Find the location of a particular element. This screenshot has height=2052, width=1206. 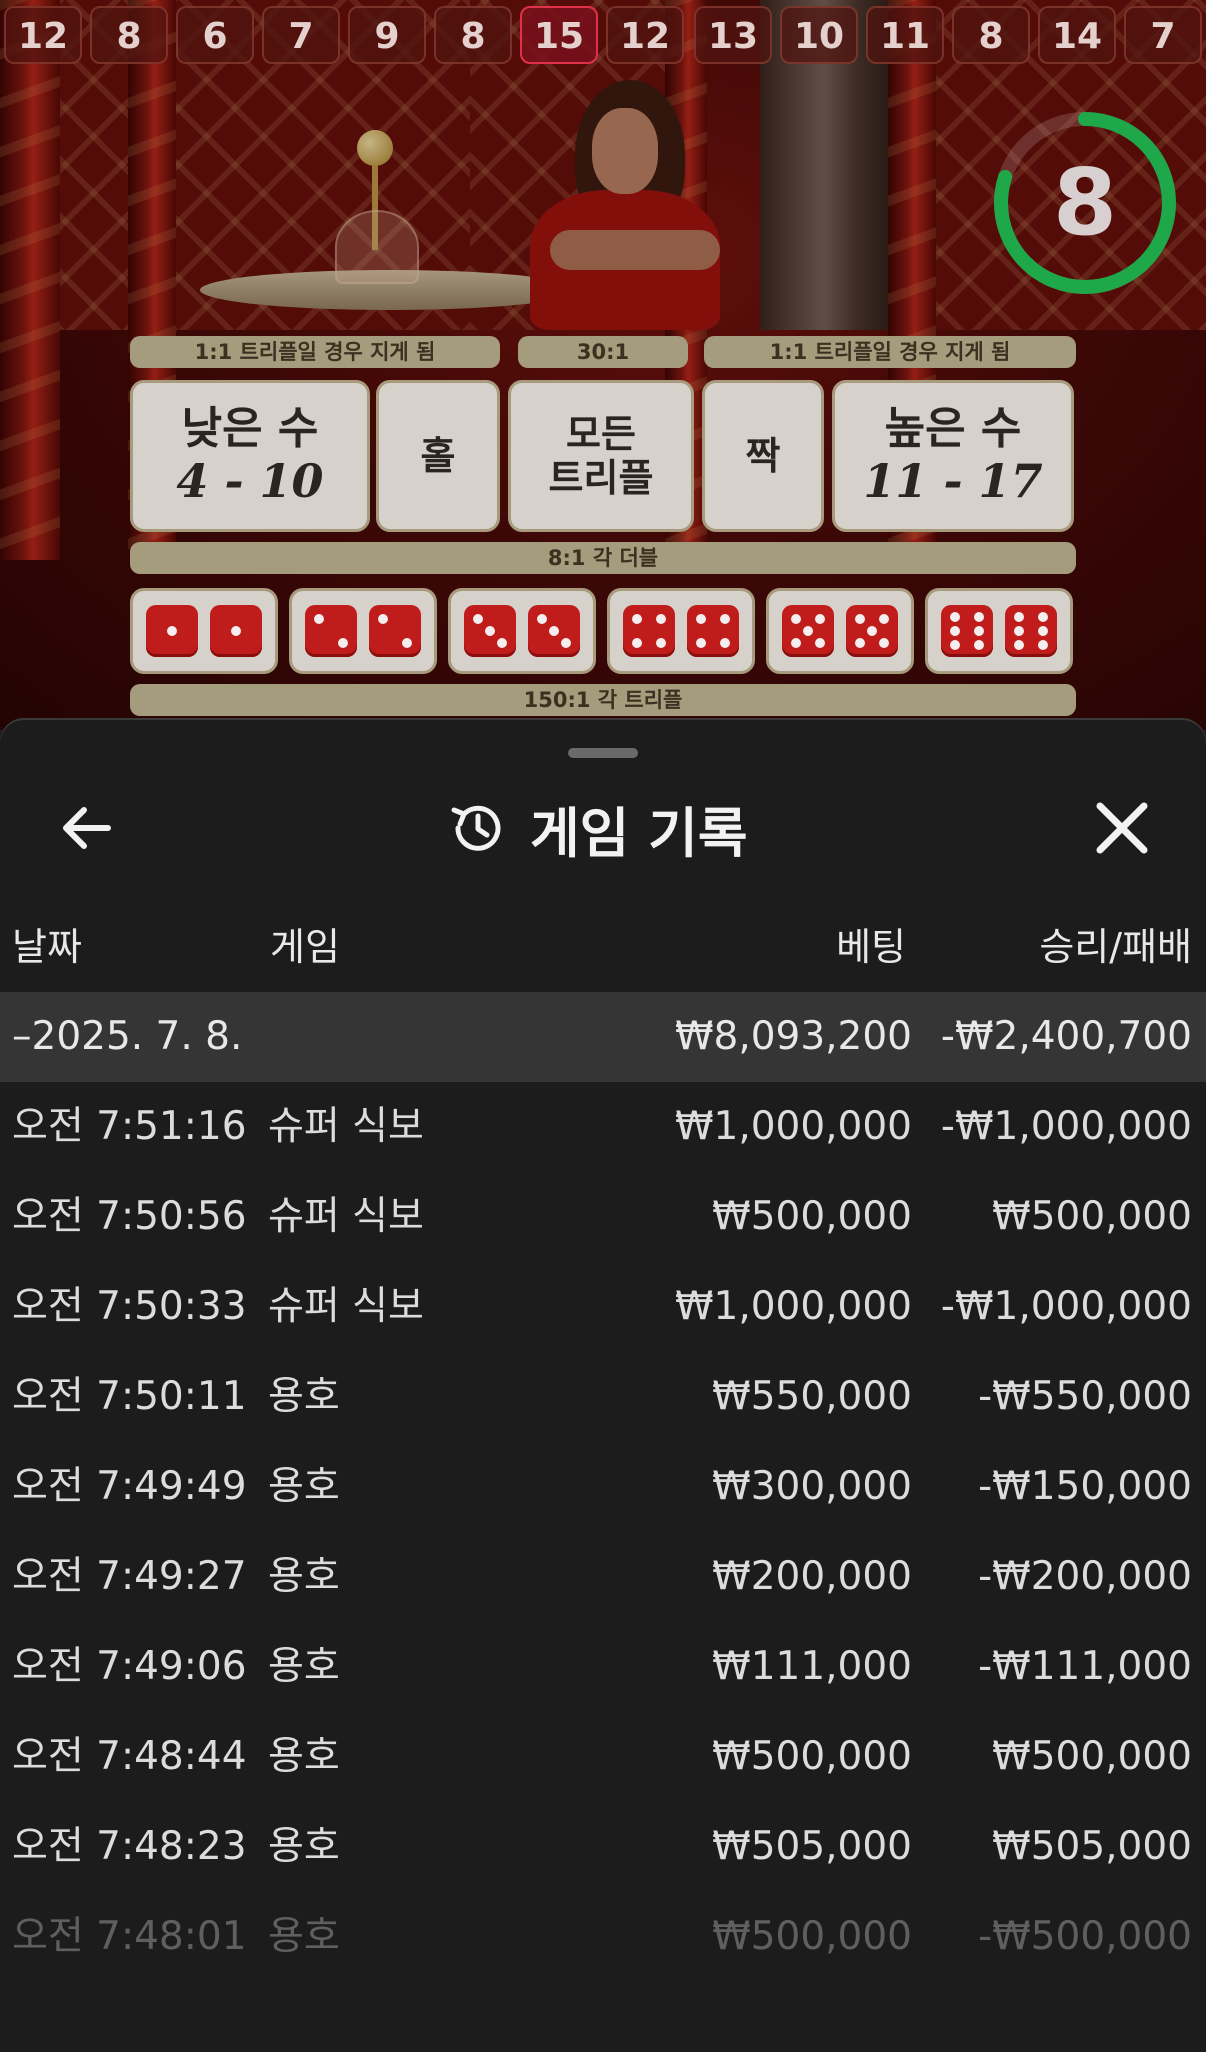

big-range: 11 - 17 is located at coordinates (953, 481).